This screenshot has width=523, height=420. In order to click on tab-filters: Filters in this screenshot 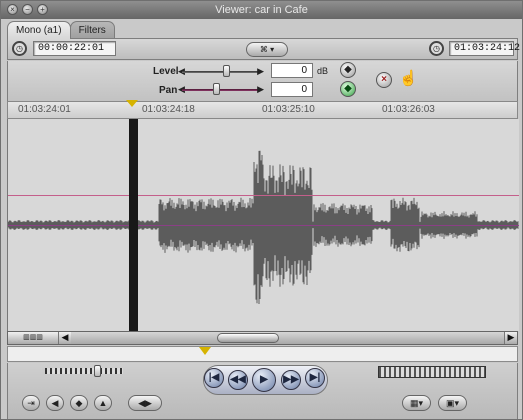, I will do `click(92, 30)`.